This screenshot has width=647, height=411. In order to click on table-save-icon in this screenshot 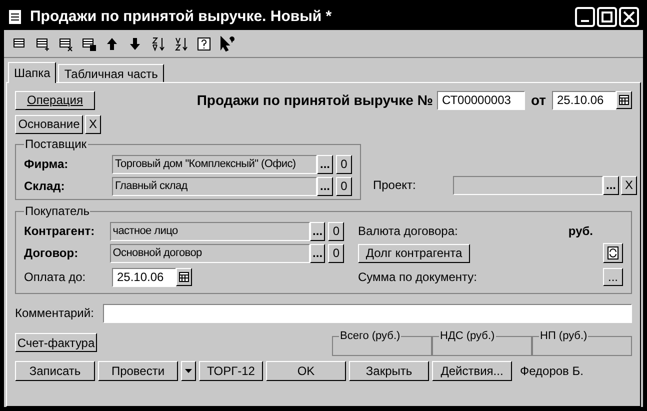, I will do `click(89, 44)`.